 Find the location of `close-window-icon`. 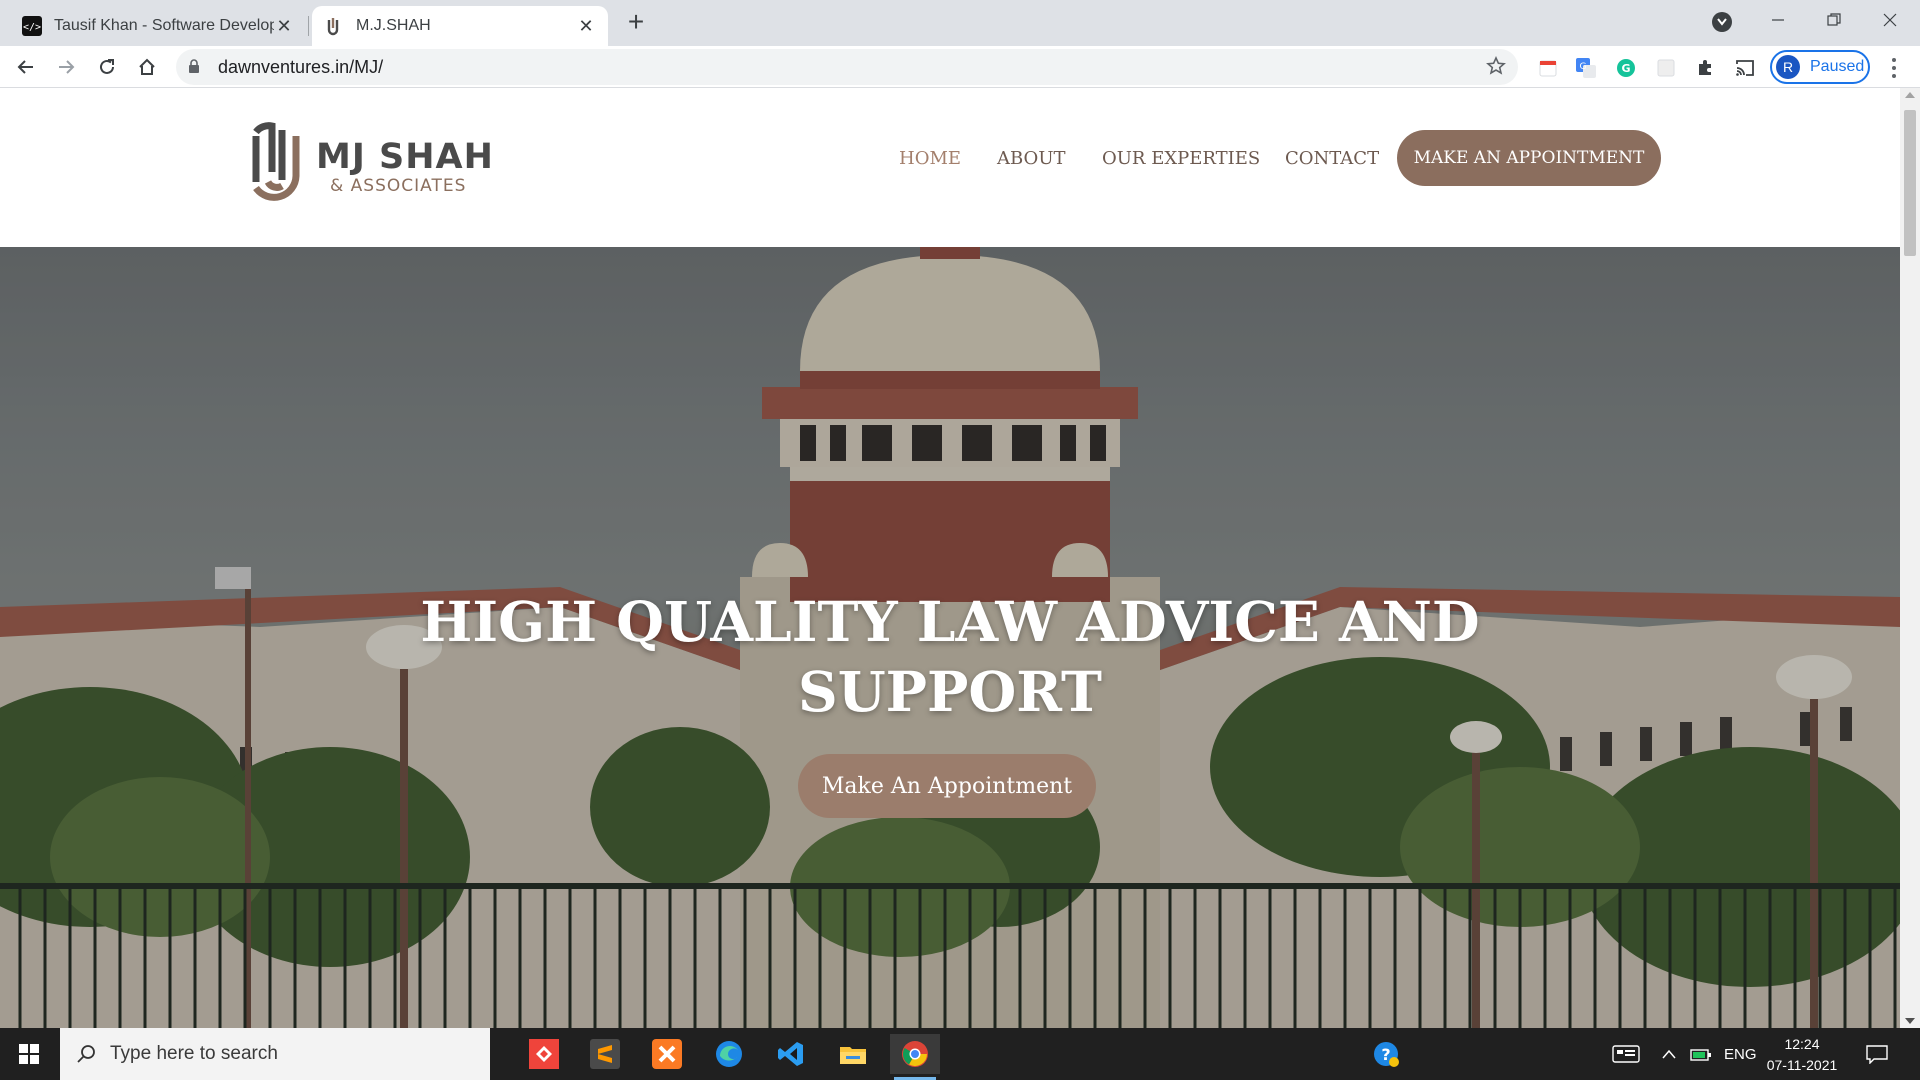

close-window-icon is located at coordinates (1890, 20).